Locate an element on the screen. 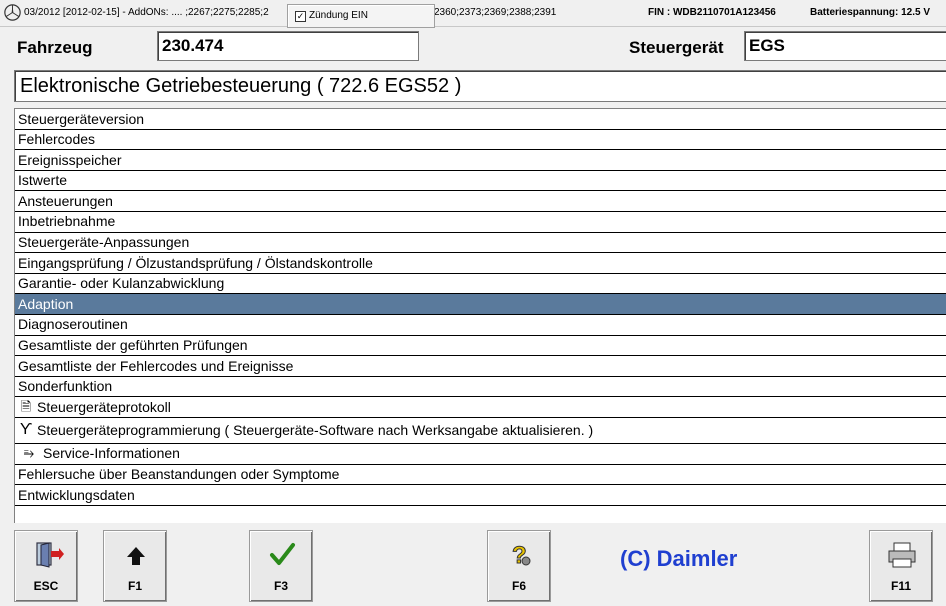  menu-item-sonderfunktion: Sonderfunktion is located at coordinates (480, 387).